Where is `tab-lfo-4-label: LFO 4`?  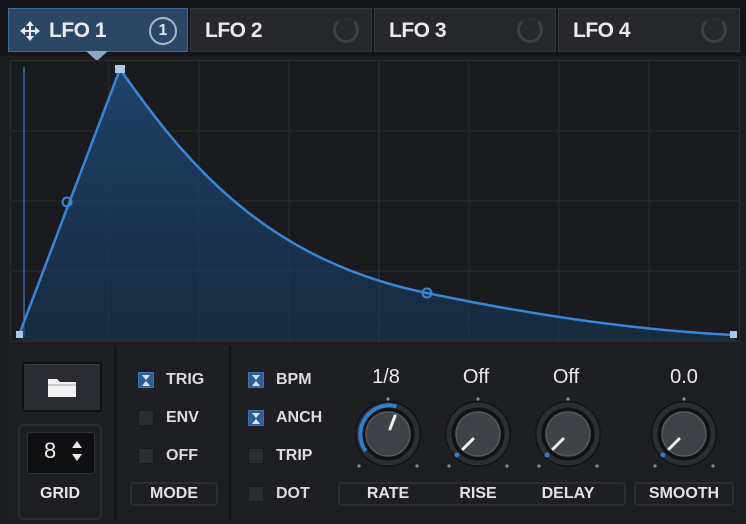
tab-lfo-4-label: LFO 4 is located at coordinates (602, 30).